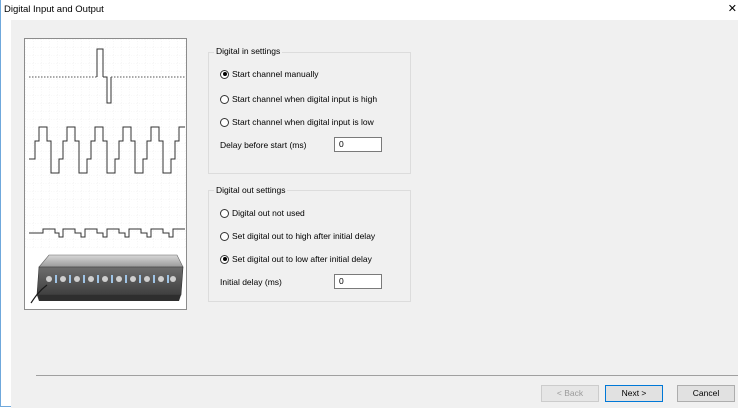 The height and width of the screenshot is (408, 738). What do you see at coordinates (387, 375) in the screenshot?
I see `footer-separator` at bounding box center [387, 375].